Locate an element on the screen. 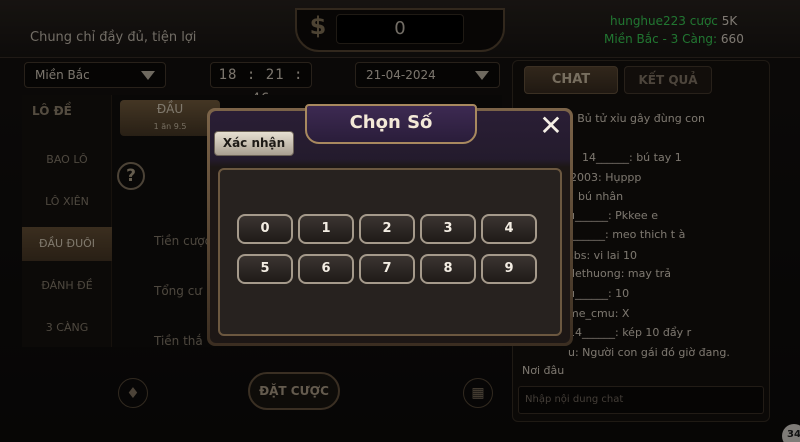 The image size is (800, 442). digit-button-2: 2 is located at coordinates (387, 229).